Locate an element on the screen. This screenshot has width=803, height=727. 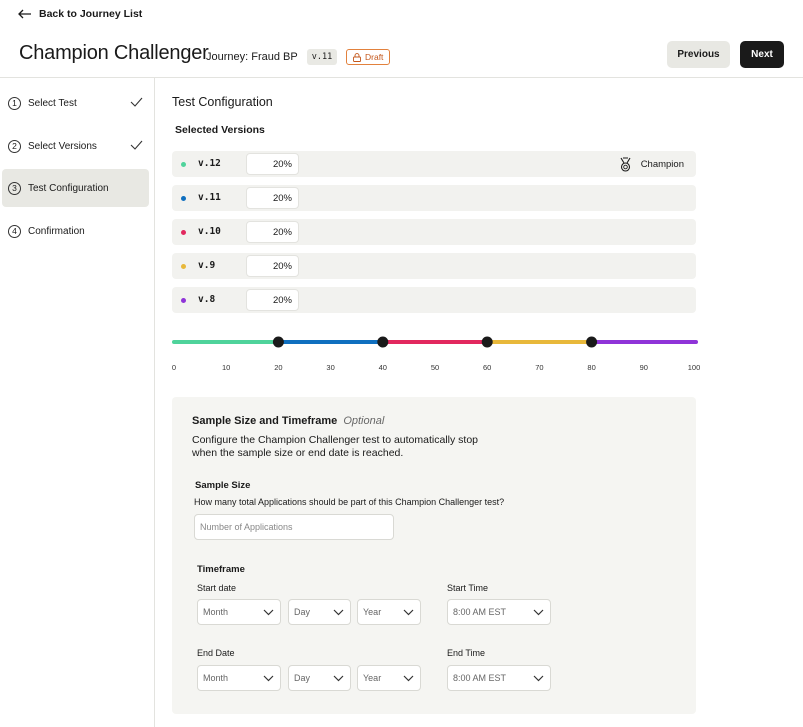
slider-tick-label: 10 is located at coordinates (226, 367).